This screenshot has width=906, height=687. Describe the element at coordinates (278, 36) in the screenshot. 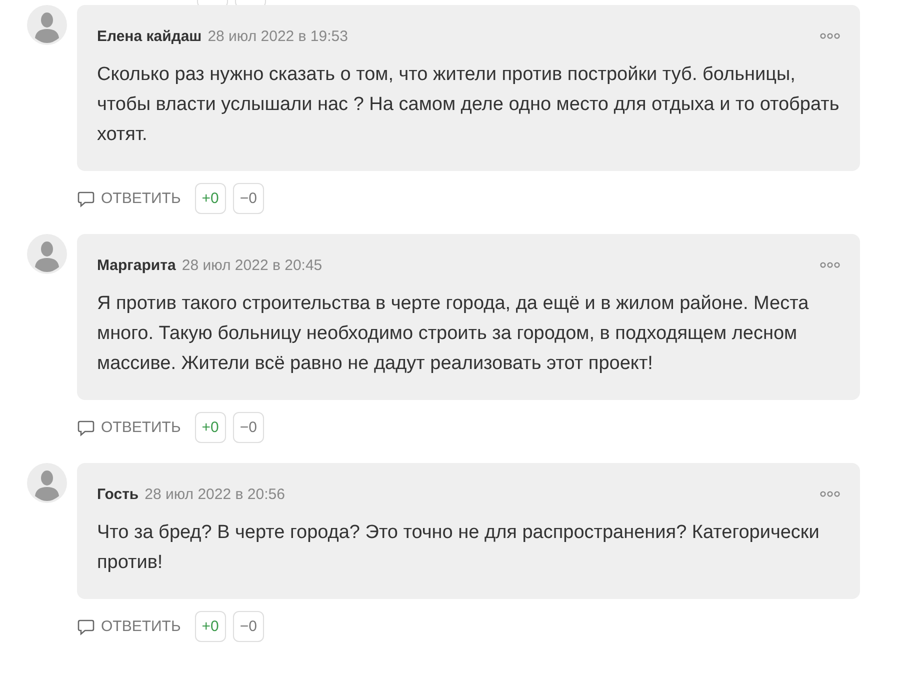

I see `comment-date: 28 июл 2022 в 19:53` at that location.